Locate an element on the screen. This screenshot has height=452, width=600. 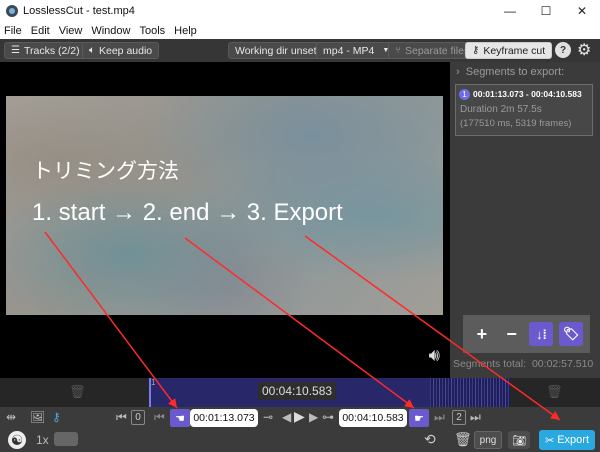
timeline-keyframes is located at coordinates (470, 392).